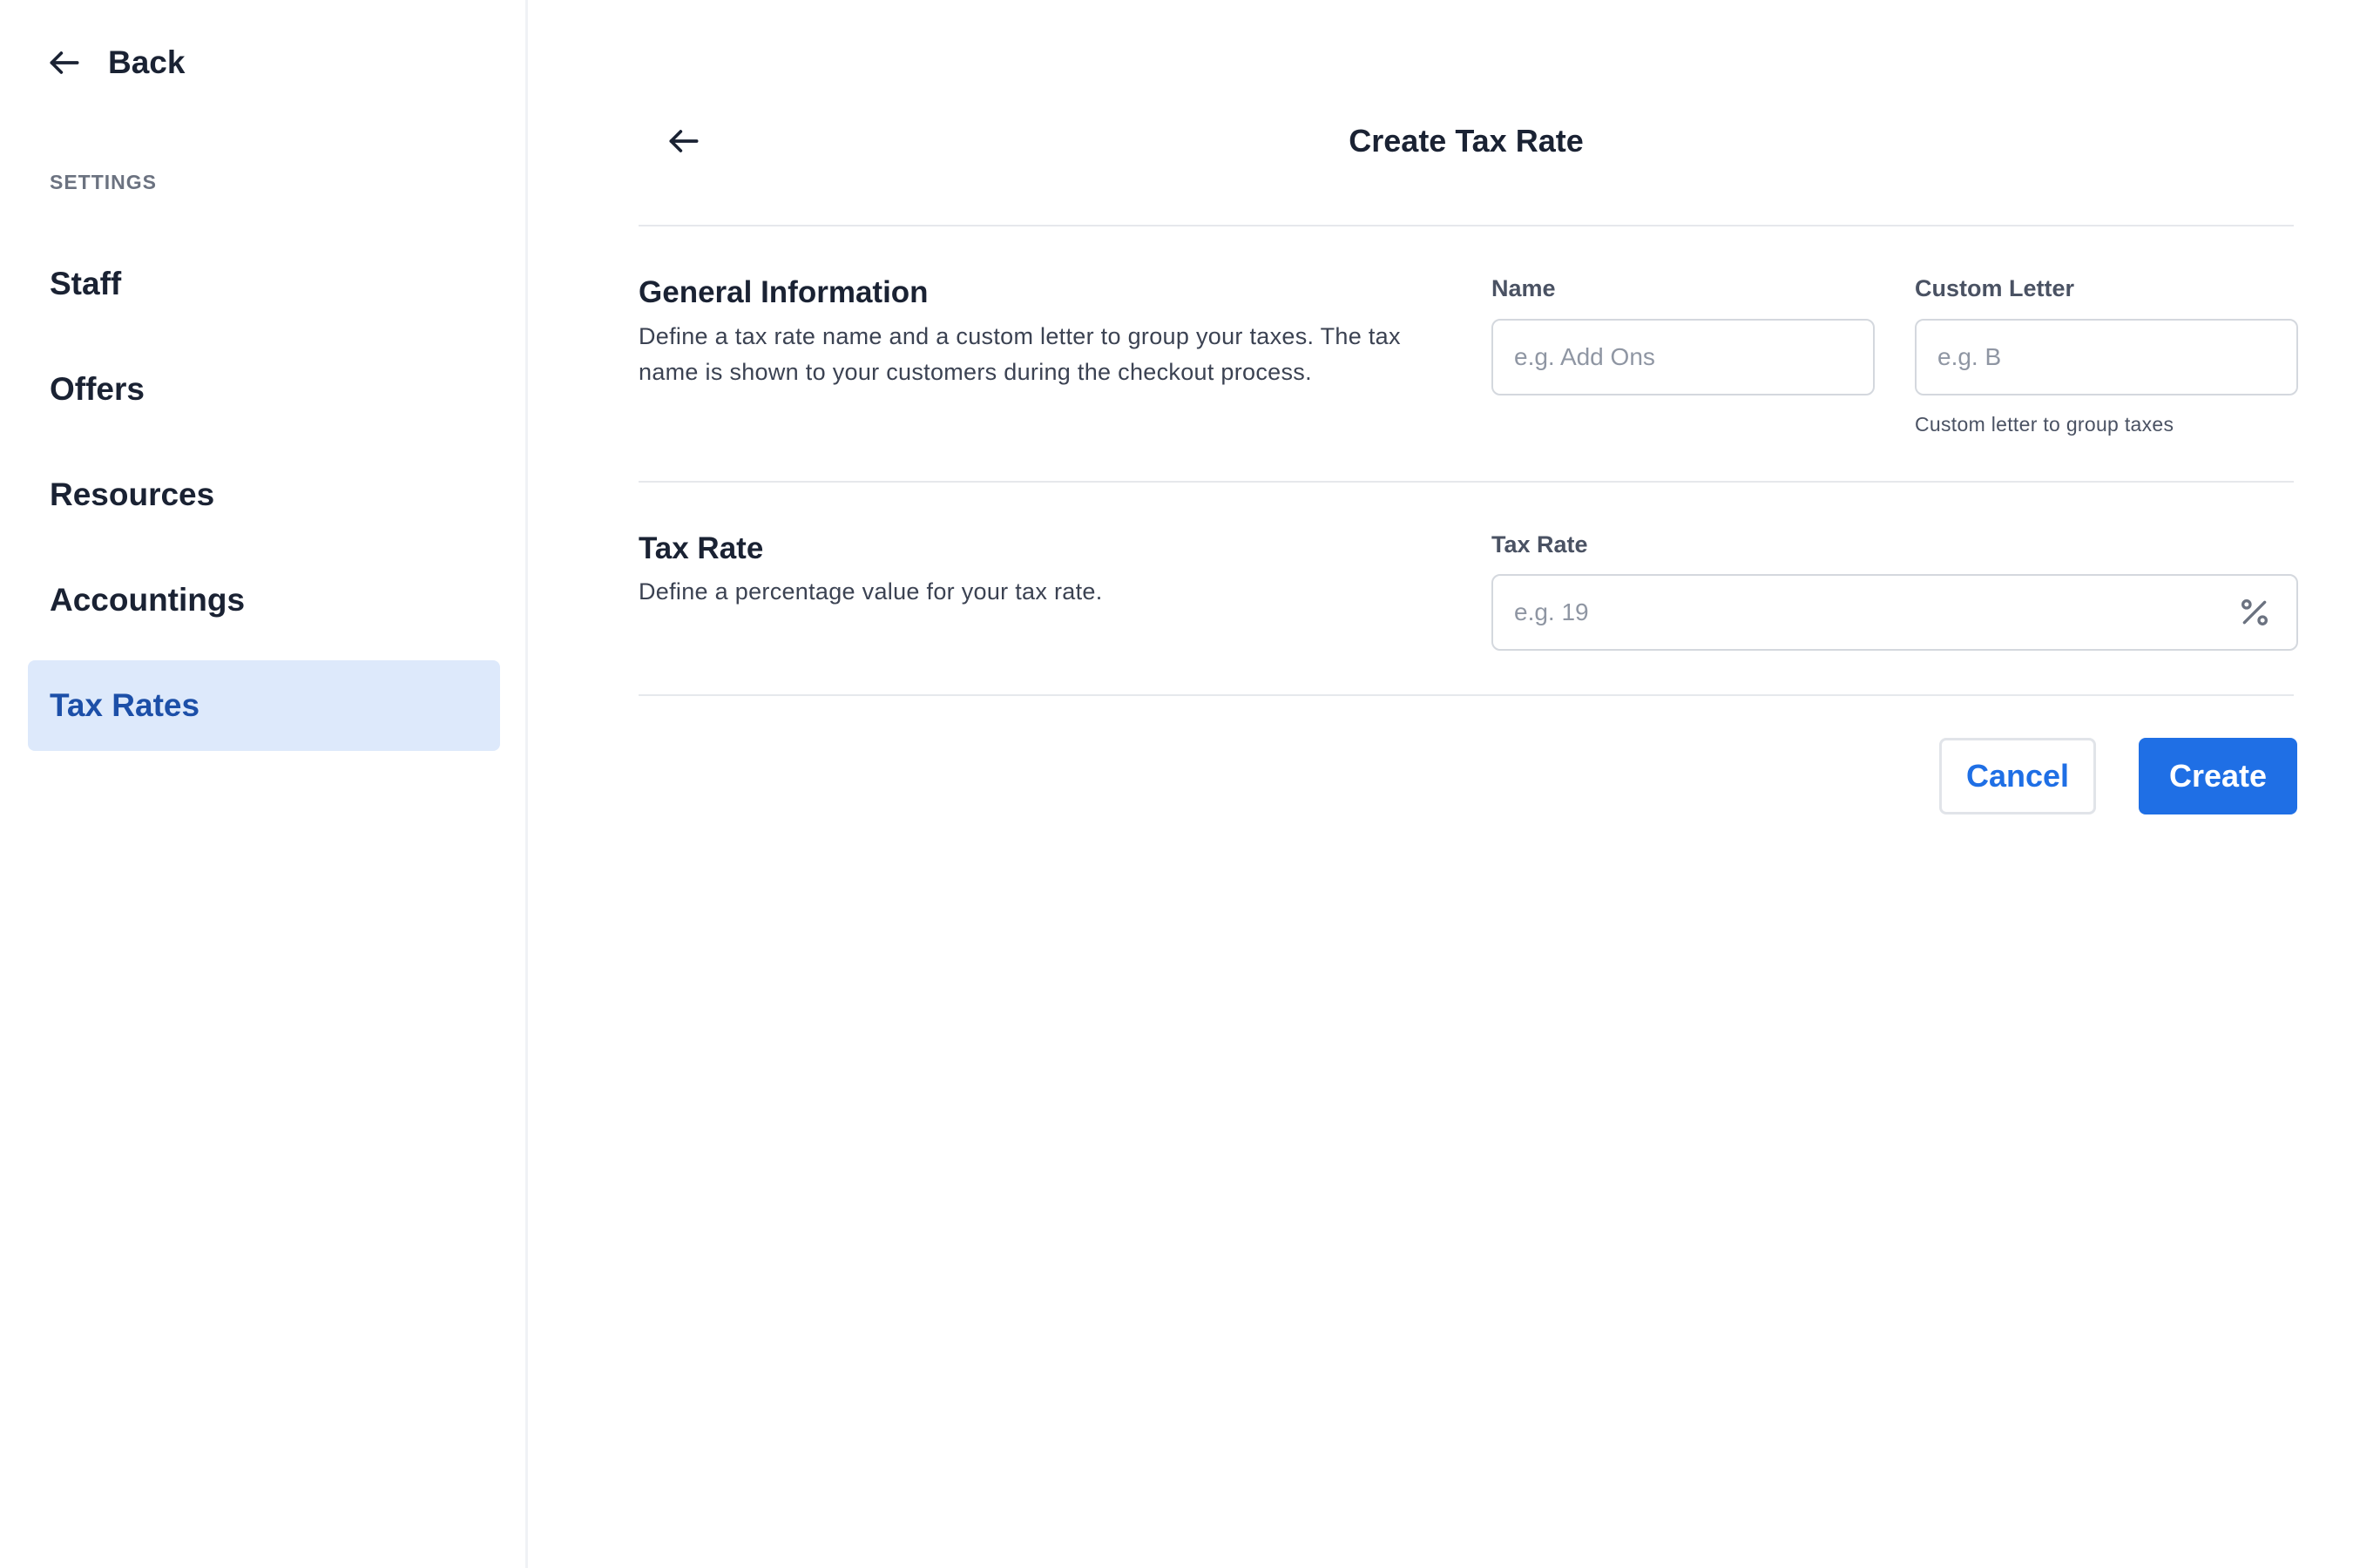 This screenshot has height=1568, width=2380. What do you see at coordinates (1523, 288) in the screenshot?
I see `name-label: Name` at bounding box center [1523, 288].